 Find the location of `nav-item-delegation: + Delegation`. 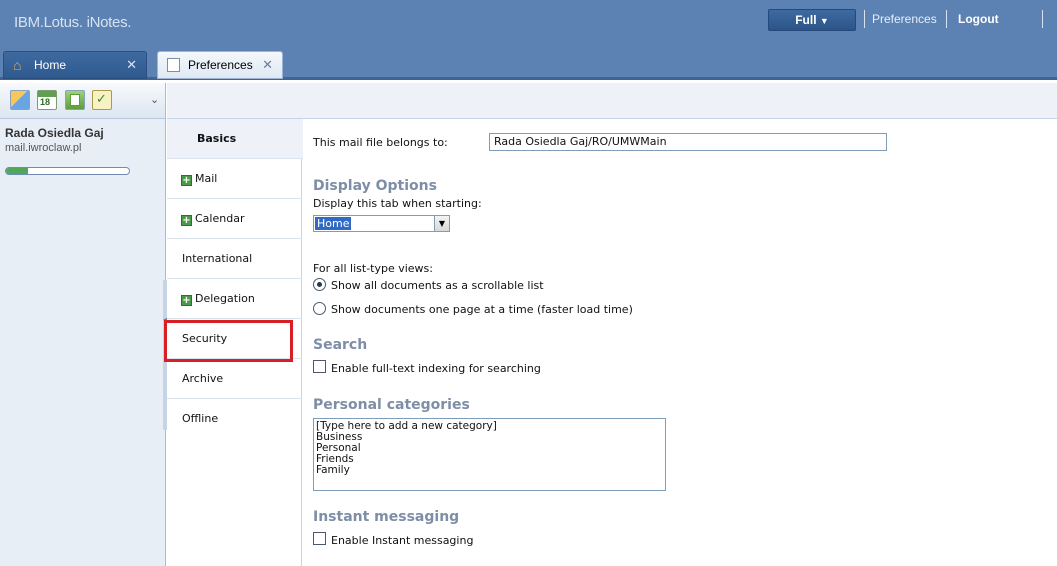

nav-item-delegation: + Delegation is located at coordinates (234, 299).